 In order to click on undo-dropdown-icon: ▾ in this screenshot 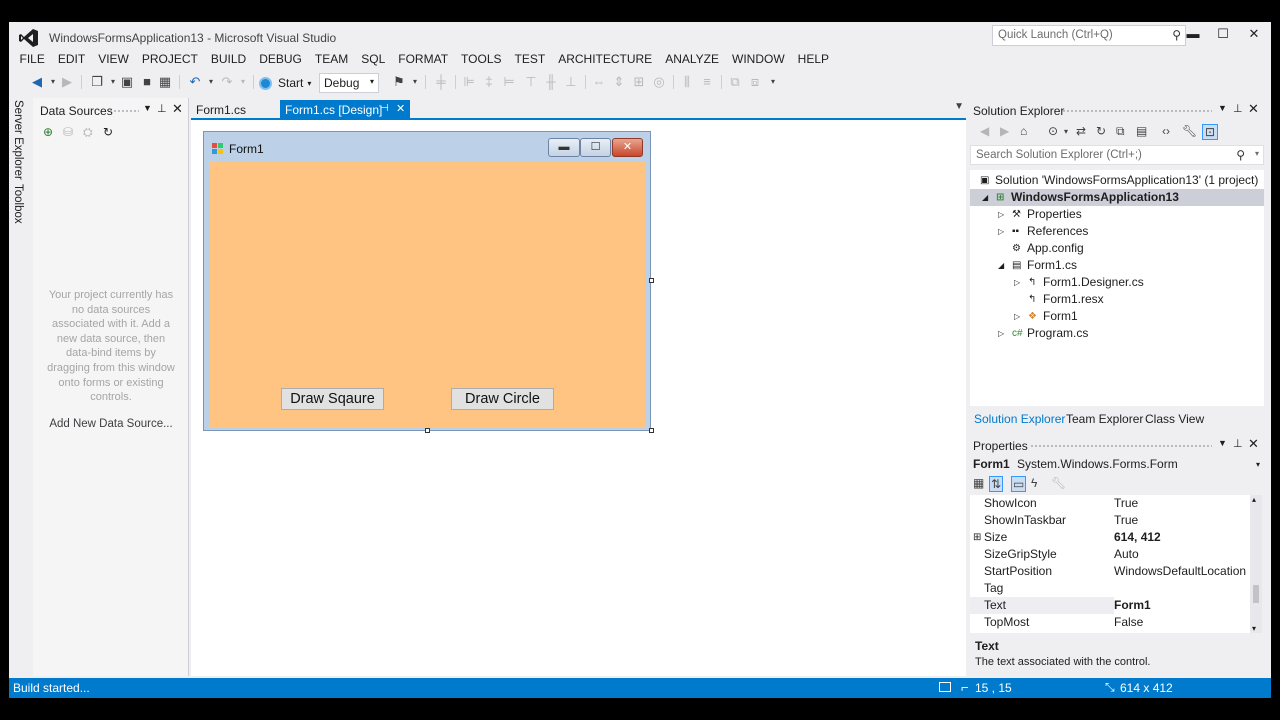, I will do `click(211, 82)`.